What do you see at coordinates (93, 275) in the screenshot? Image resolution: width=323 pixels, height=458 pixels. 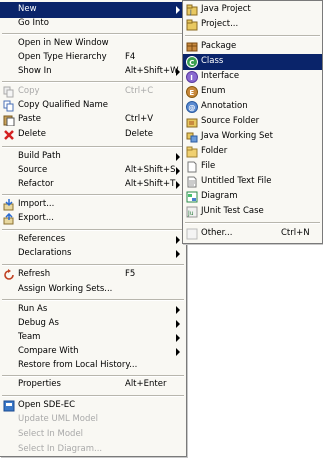 I see `menu-item-refresh: Refresh F5` at bounding box center [93, 275].